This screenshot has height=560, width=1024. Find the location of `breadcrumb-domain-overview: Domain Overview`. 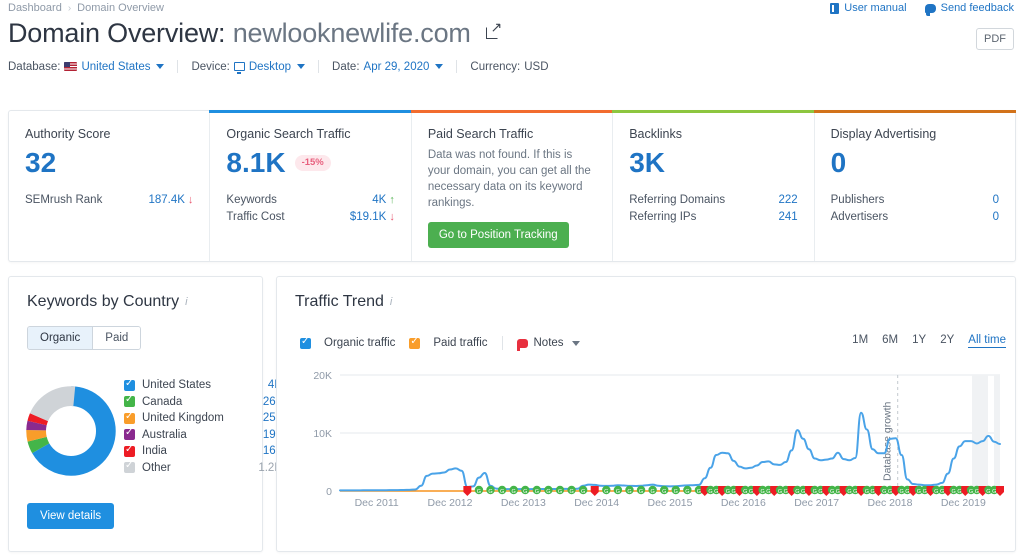

breadcrumb-domain-overview: Domain Overview is located at coordinates (120, 8).